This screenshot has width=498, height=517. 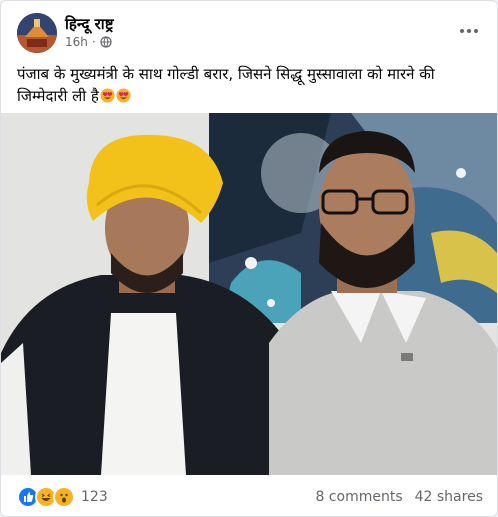 What do you see at coordinates (250, 497) in the screenshot?
I see `post-footer: 123 8 comments 42 shares` at bounding box center [250, 497].